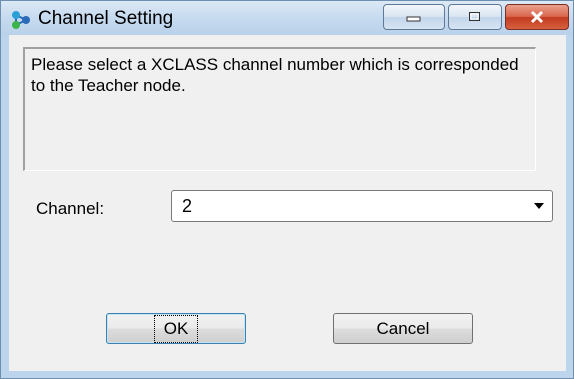 This screenshot has width=574, height=379. I want to click on ok-button-label: OK, so click(176, 328).